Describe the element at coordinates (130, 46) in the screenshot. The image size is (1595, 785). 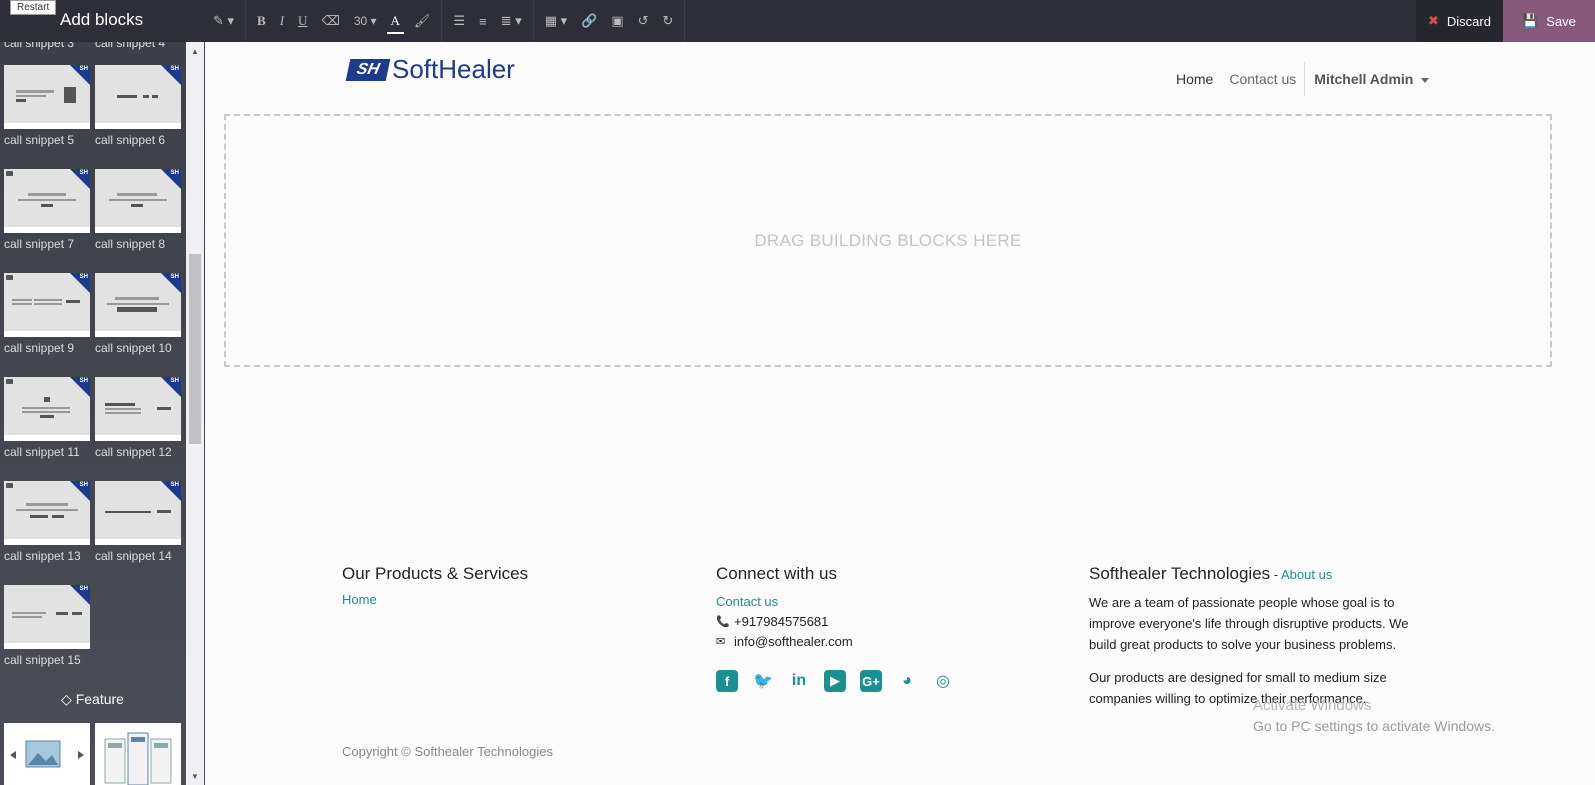
I see `snippet-label: call snippet 4` at that location.